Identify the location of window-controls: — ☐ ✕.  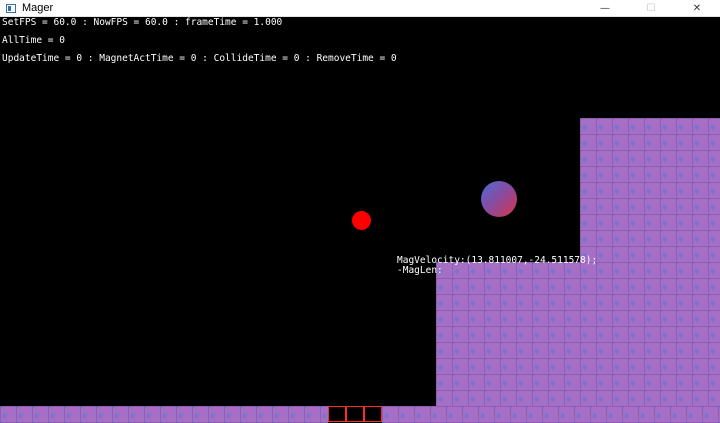
(651, 8).